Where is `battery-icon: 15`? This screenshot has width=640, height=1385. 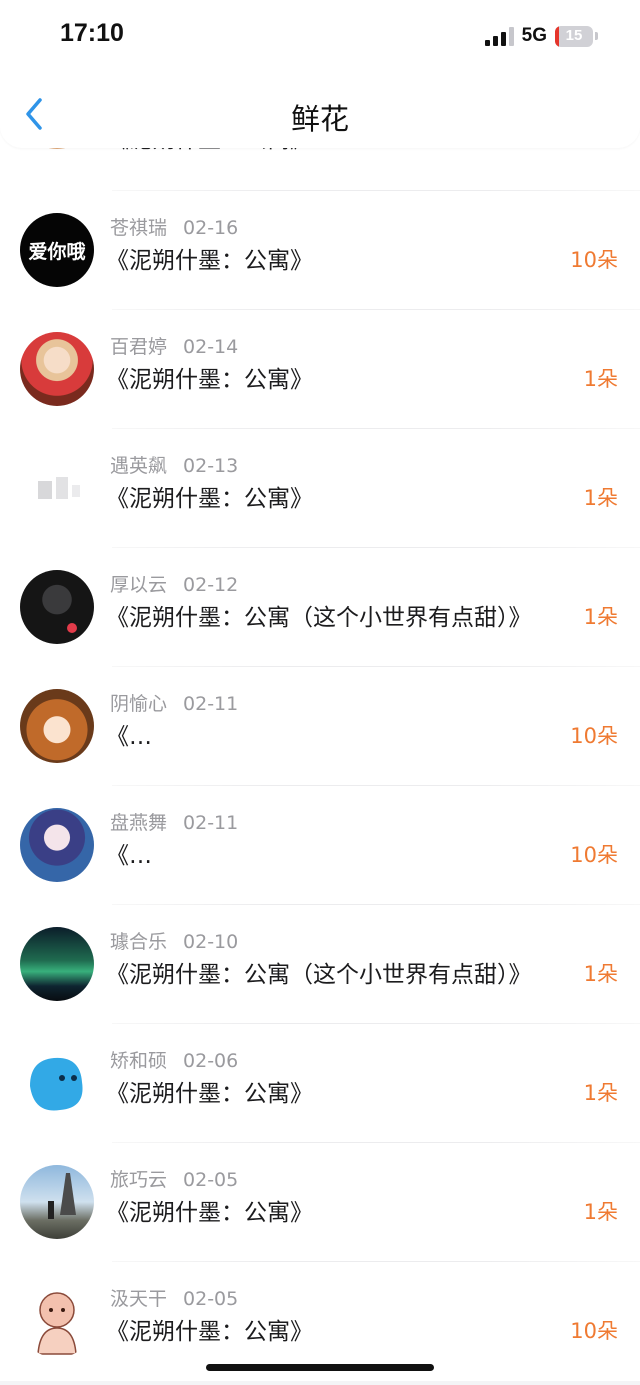 battery-icon: 15 is located at coordinates (574, 36).